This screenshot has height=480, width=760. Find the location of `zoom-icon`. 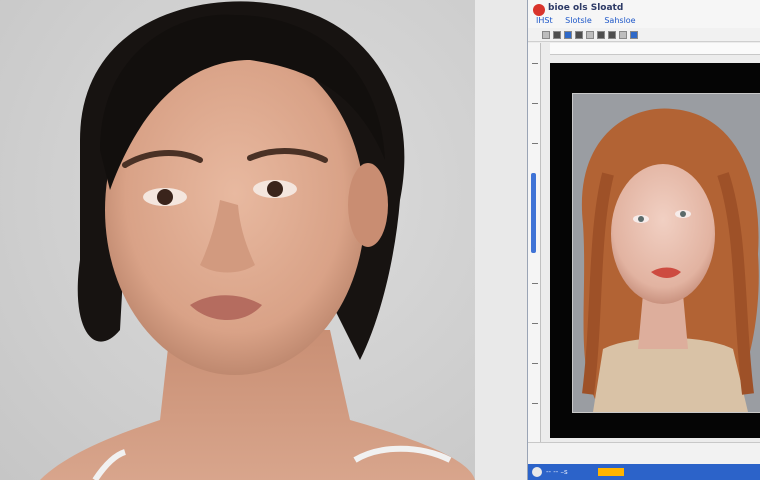

zoom-icon is located at coordinates (634, 34).